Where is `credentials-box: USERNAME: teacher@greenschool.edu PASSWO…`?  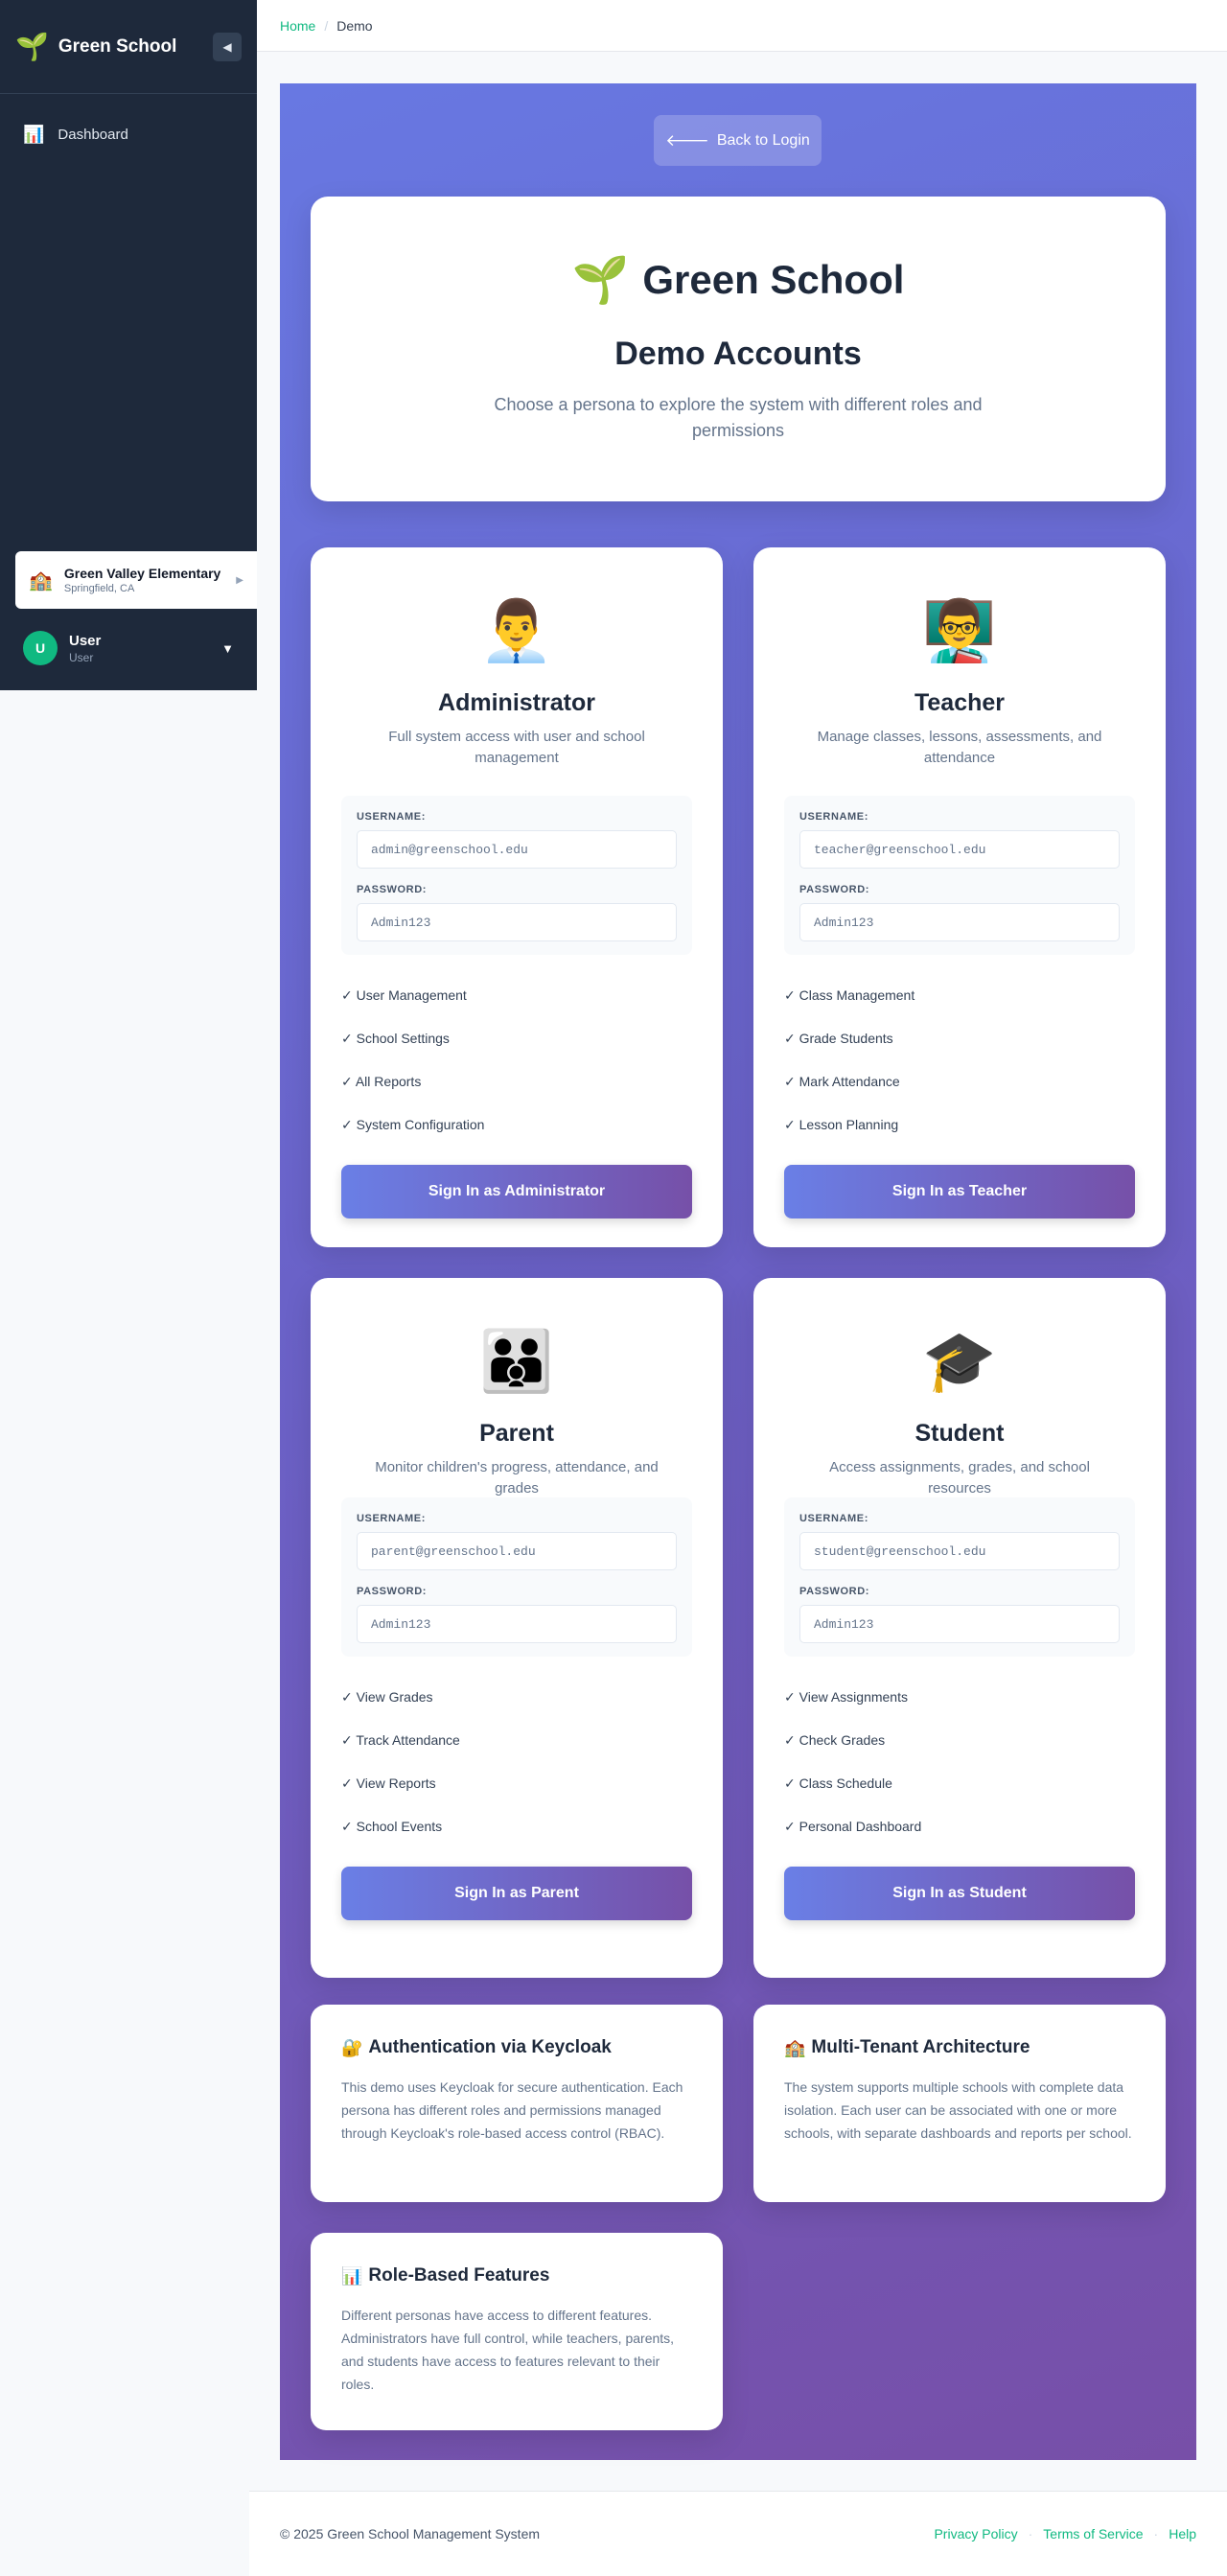 credentials-box: USERNAME: teacher@greenschool.edu PASSWO… is located at coordinates (959, 875).